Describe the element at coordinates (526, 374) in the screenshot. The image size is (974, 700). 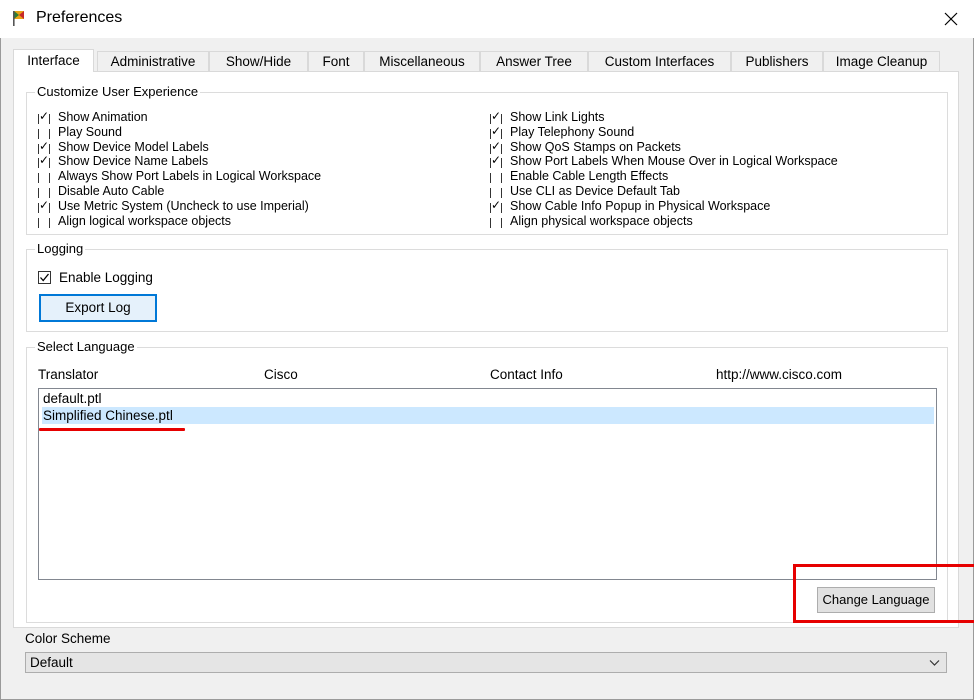
I see `contact-info-label: Contact Info` at that location.